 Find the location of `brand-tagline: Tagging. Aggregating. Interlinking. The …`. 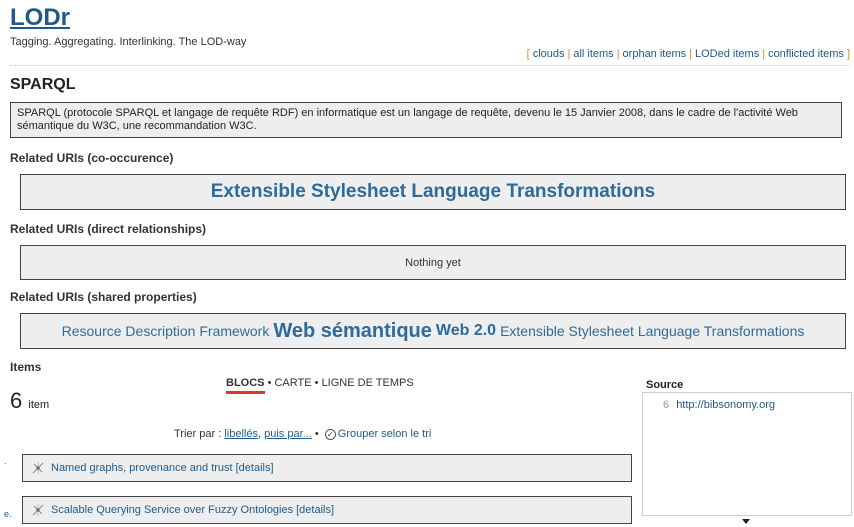

brand-tagline: Tagging. Aggregating. Interlinking. The … is located at coordinates (128, 42).